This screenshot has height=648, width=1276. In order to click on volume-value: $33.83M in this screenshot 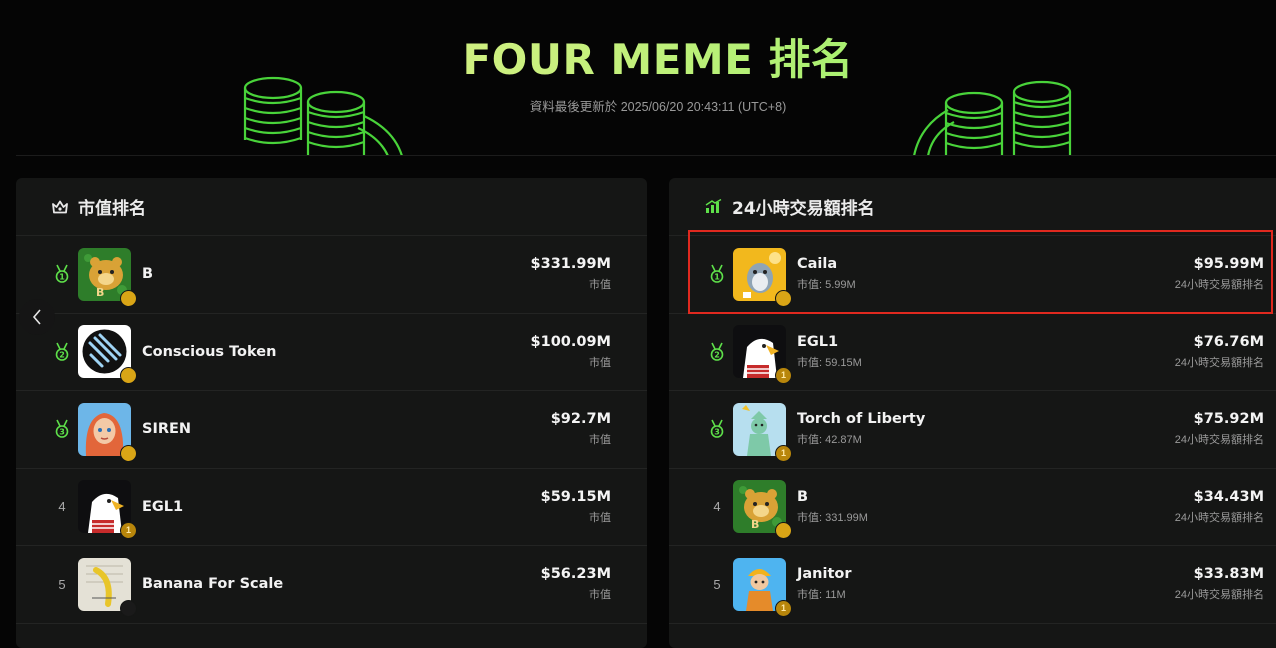, I will do `click(1228, 574)`.